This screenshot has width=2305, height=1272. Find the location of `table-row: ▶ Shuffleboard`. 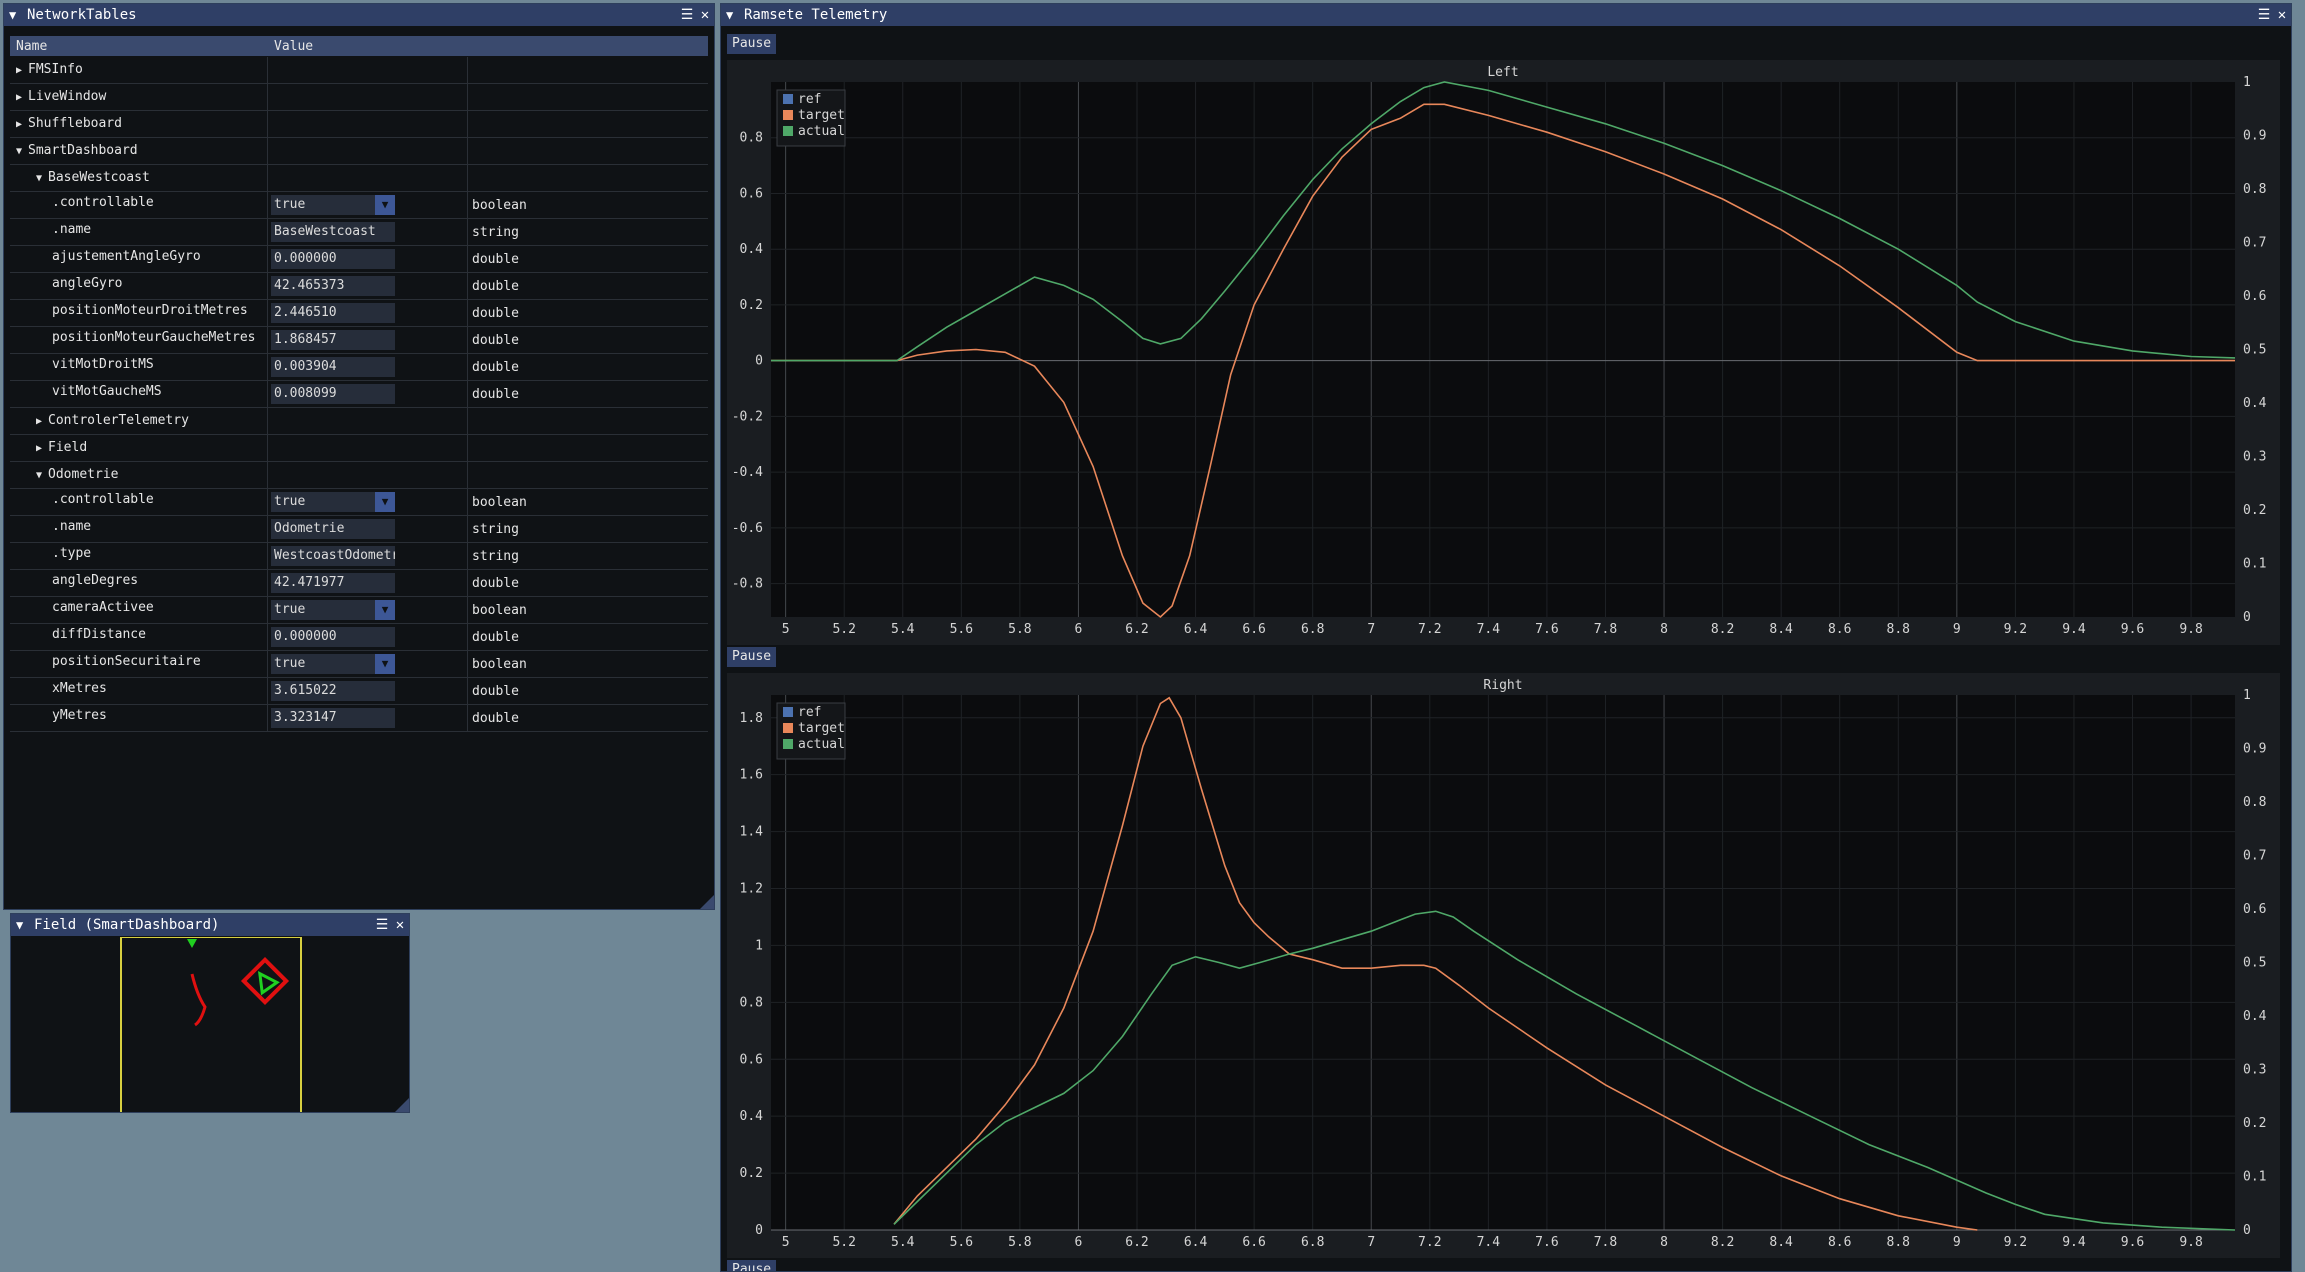

table-row: ▶ Shuffleboard is located at coordinates (359, 124).